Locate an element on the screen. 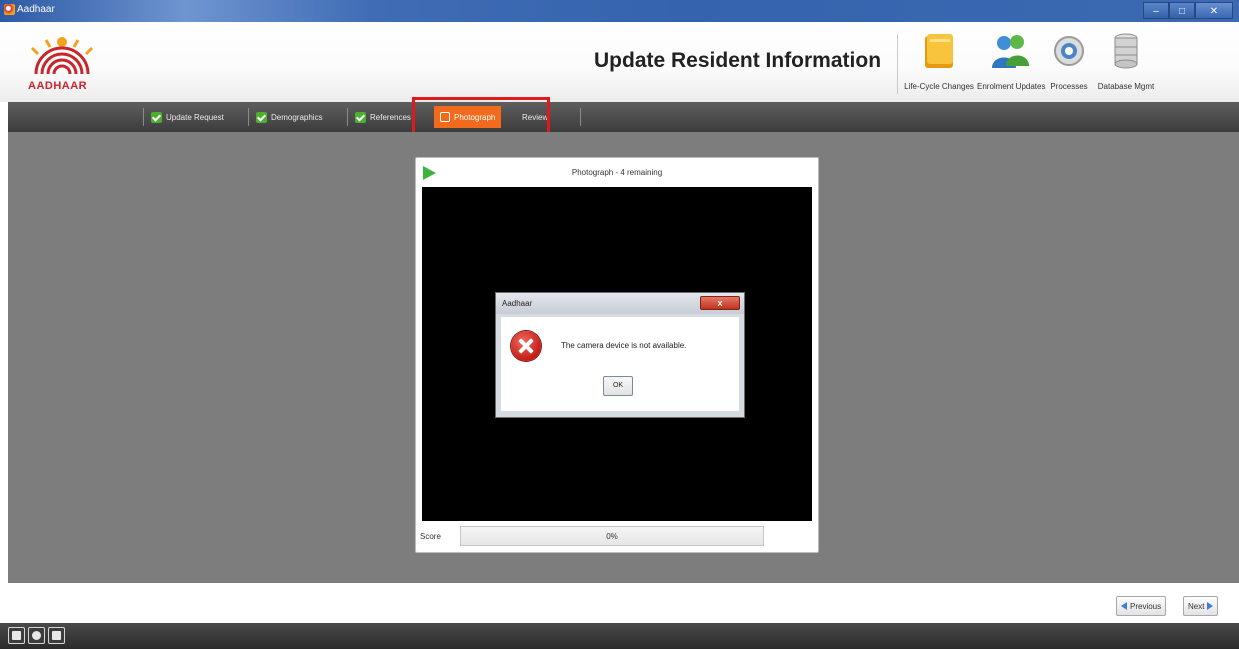 The height and width of the screenshot is (649, 1239). processes-button: Processes is located at coordinates (1069, 61).